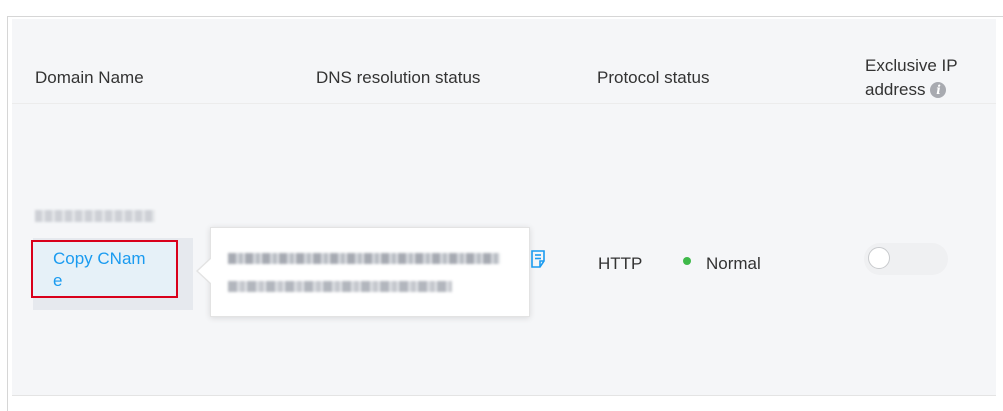 This screenshot has height=411, width=1003. What do you see at coordinates (687, 261) in the screenshot?
I see `status-dot-icon` at bounding box center [687, 261].